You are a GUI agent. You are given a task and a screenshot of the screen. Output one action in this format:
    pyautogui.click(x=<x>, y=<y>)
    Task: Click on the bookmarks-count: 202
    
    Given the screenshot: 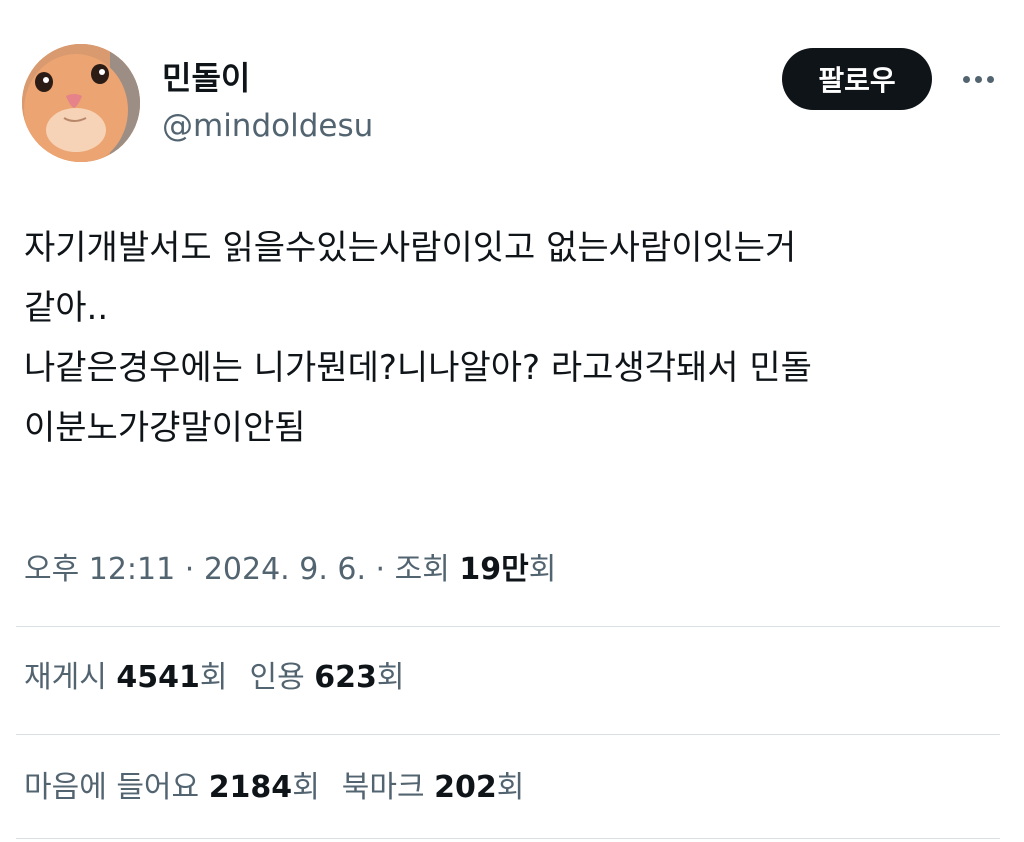 What is the action you would take?
    pyautogui.click(x=465, y=787)
    